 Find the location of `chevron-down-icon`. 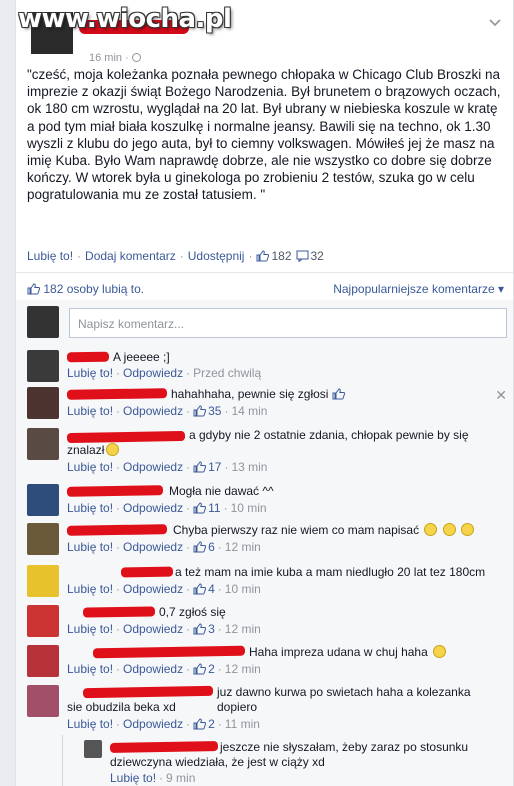

chevron-down-icon is located at coordinates (495, 22).